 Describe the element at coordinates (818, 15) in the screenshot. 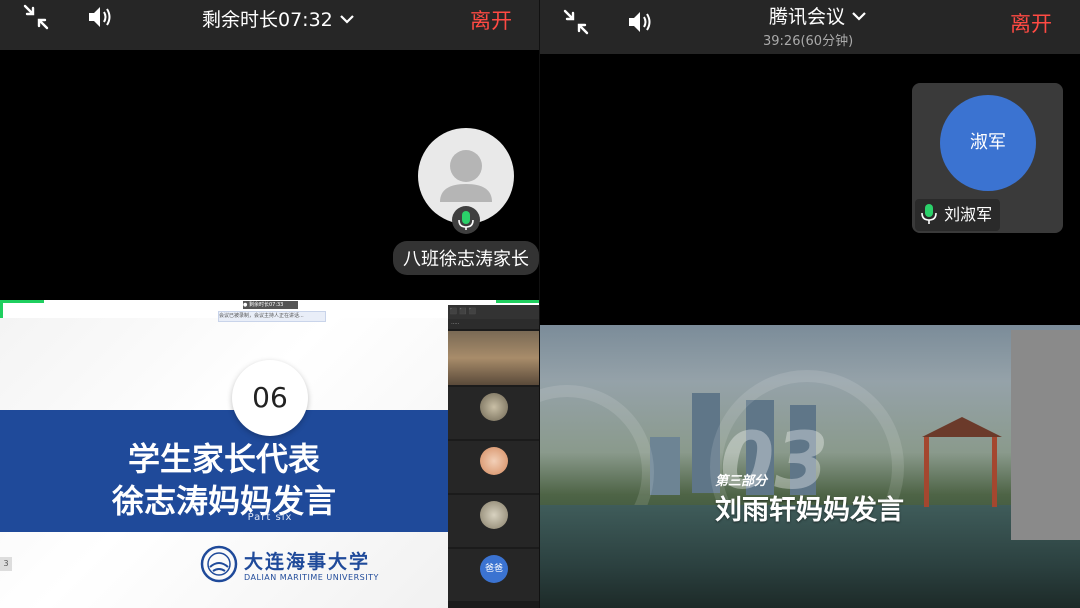

I see `meeting-app-title: 腾讯会议` at that location.